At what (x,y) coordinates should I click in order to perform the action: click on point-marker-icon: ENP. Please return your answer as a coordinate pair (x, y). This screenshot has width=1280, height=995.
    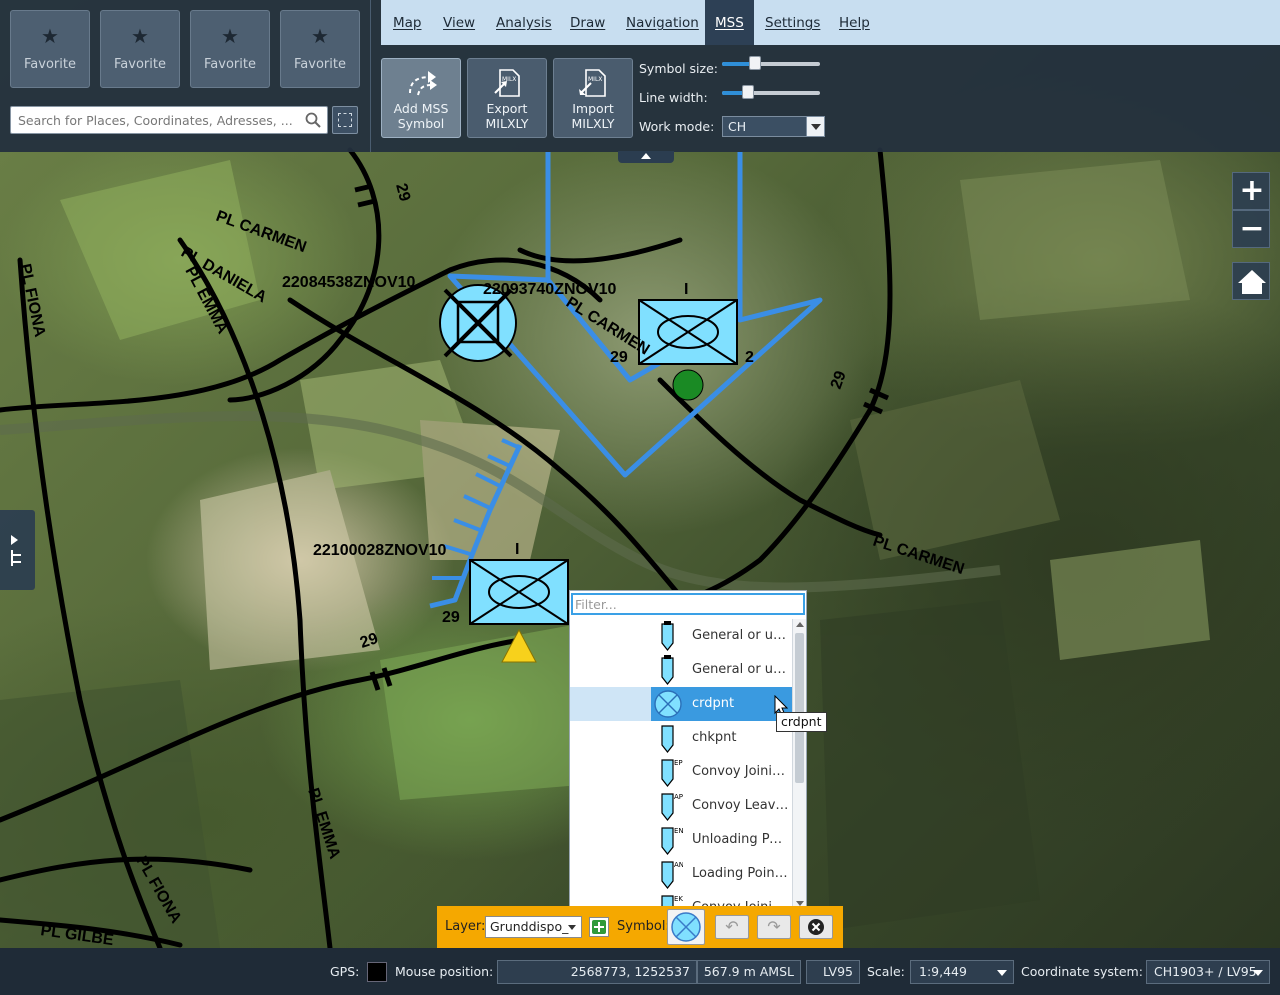
    Looking at the image, I should click on (672, 841).